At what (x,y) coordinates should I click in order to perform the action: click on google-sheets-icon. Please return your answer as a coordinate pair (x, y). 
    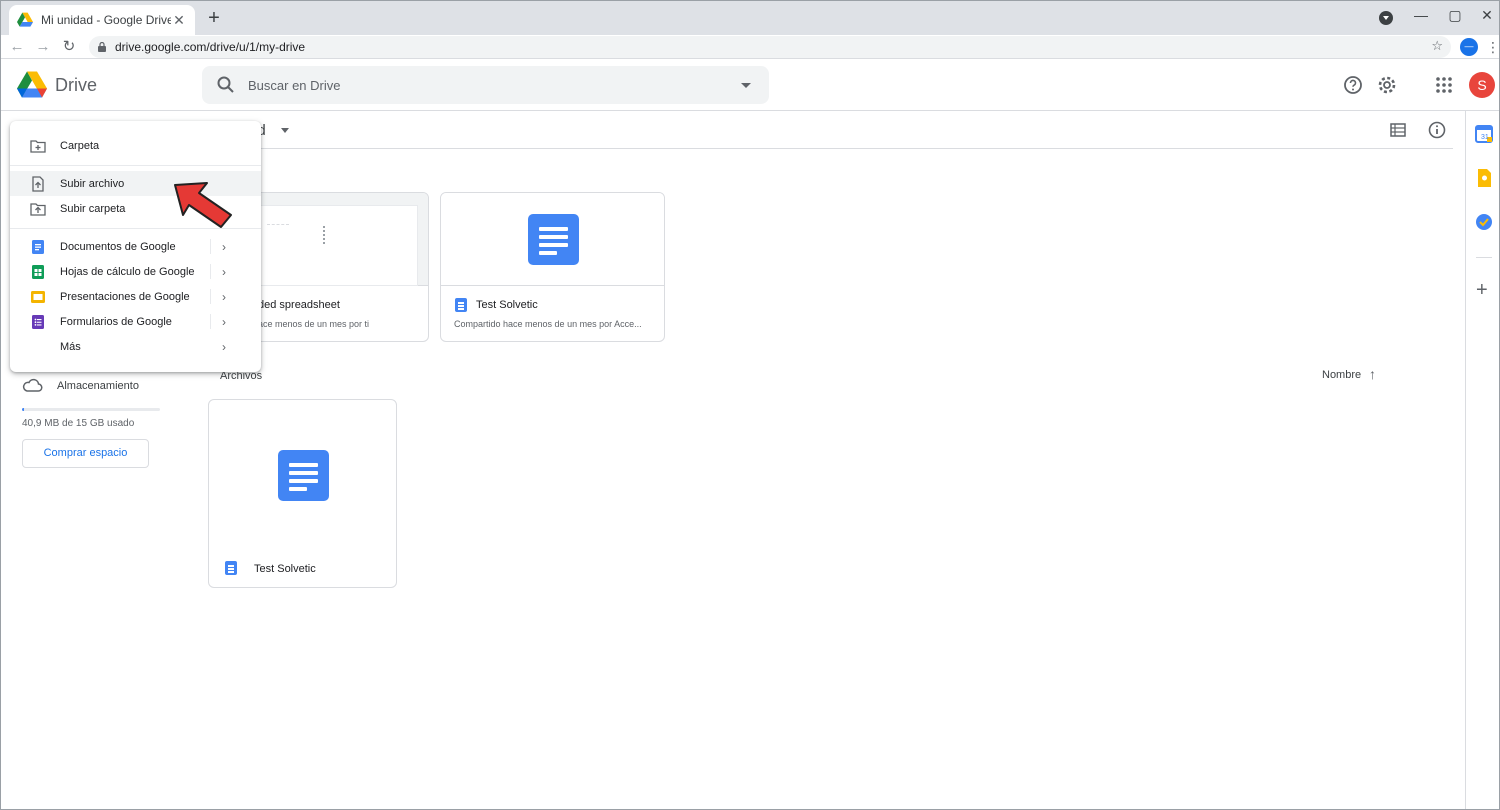
    Looking at the image, I should click on (38, 271).